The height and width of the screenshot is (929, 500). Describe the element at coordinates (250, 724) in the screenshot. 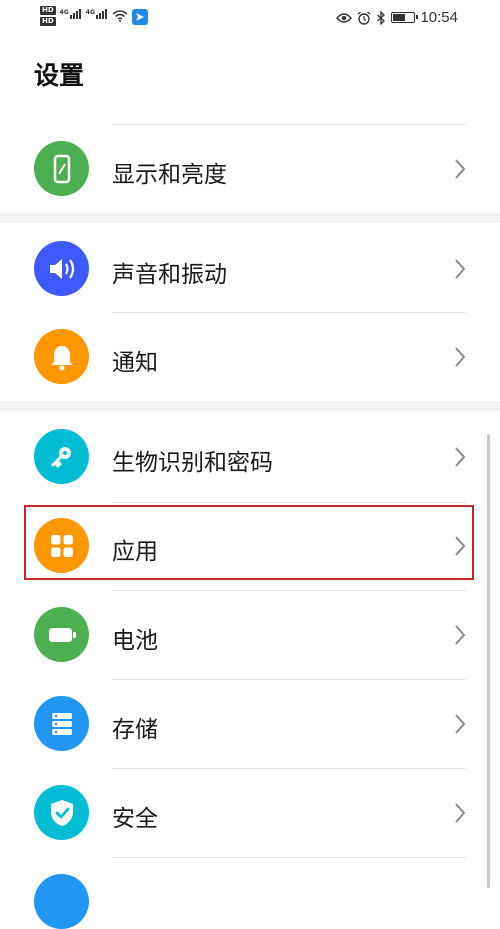

I see `settings-item-storage: 存储` at that location.